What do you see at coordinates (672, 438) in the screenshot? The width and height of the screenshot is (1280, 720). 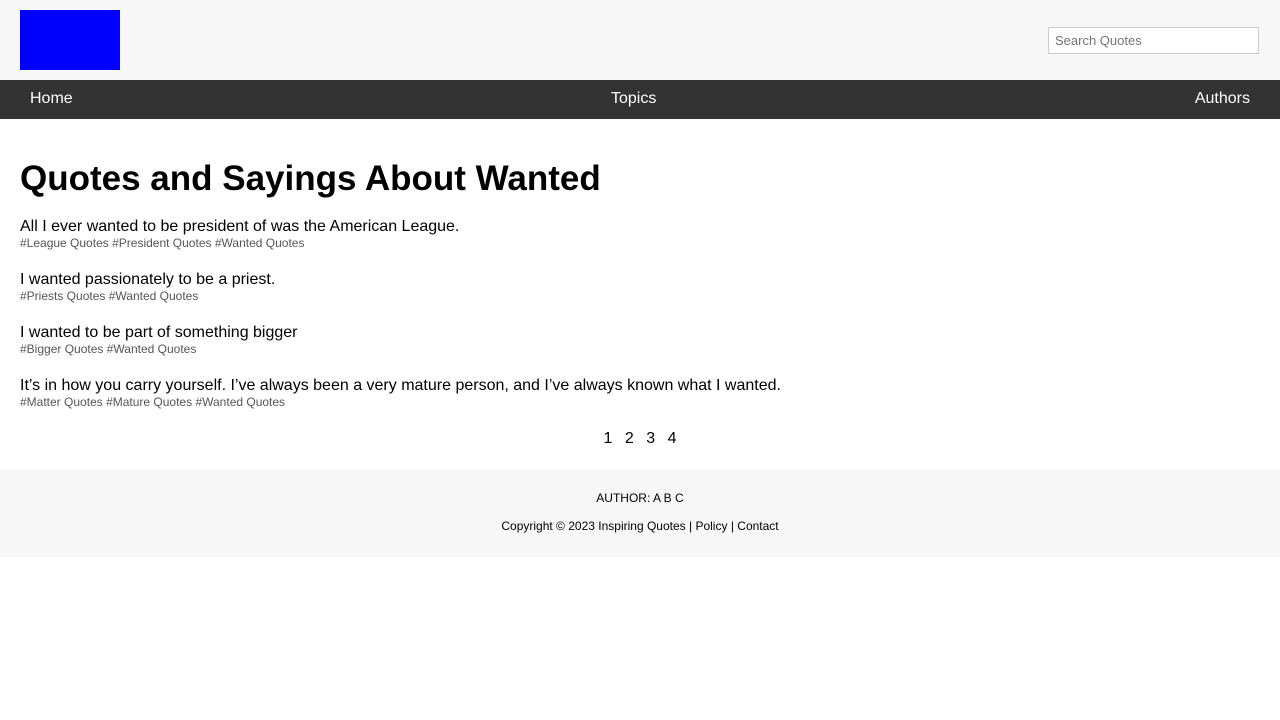 I see `page-link-4: 4` at bounding box center [672, 438].